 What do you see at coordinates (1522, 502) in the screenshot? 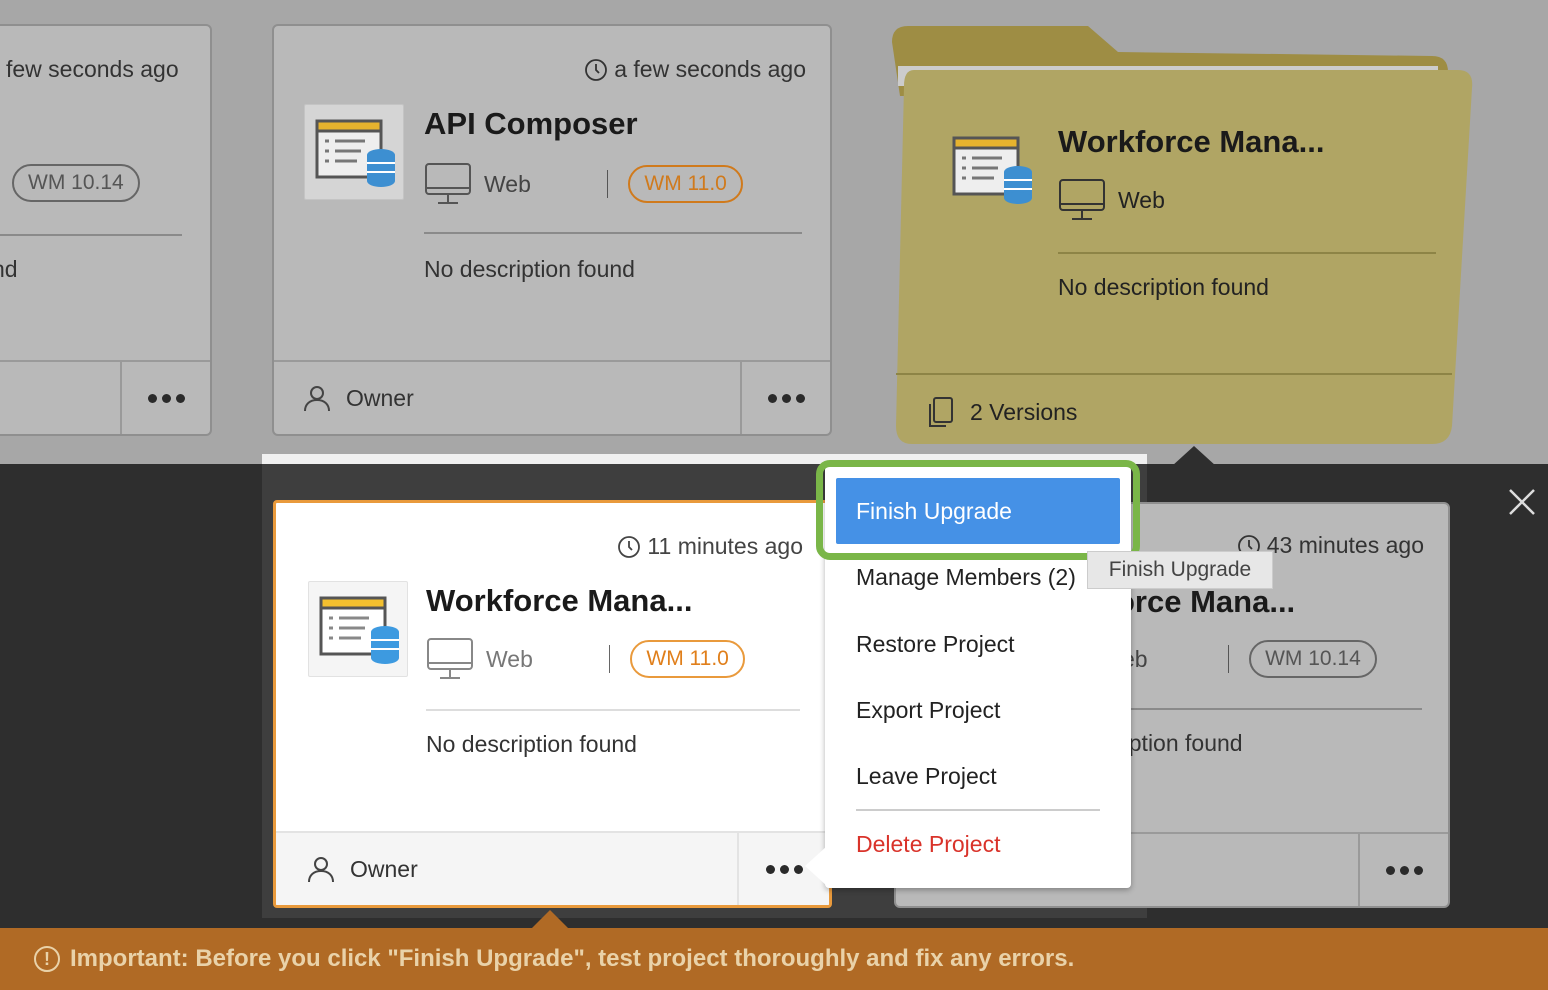
I see `close-icon` at bounding box center [1522, 502].